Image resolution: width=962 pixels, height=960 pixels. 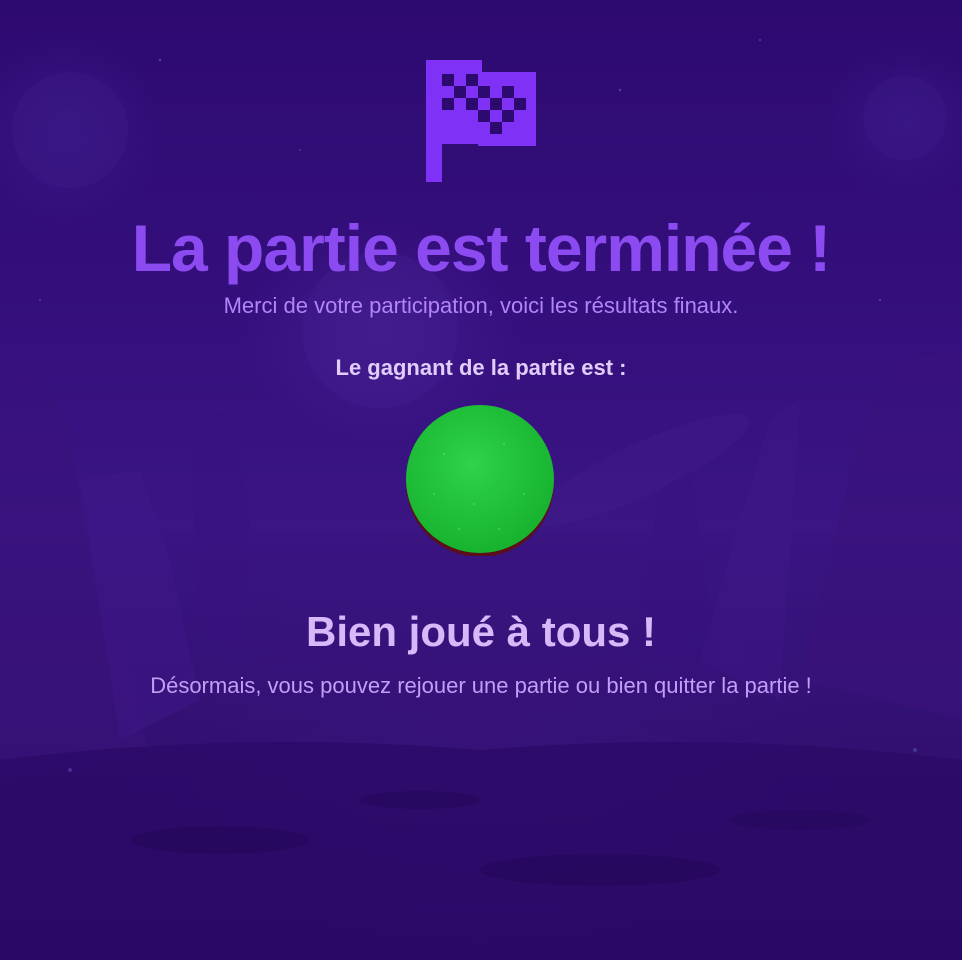 What do you see at coordinates (481, 367) in the screenshot?
I see `winner-label: Le gagnant de la partie est :` at bounding box center [481, 367].